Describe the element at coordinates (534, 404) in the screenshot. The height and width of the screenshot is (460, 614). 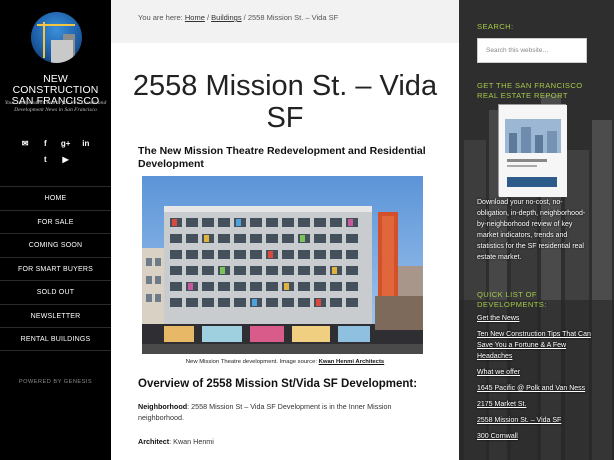
I see `dev-link: 2175 Market St.` at that location.